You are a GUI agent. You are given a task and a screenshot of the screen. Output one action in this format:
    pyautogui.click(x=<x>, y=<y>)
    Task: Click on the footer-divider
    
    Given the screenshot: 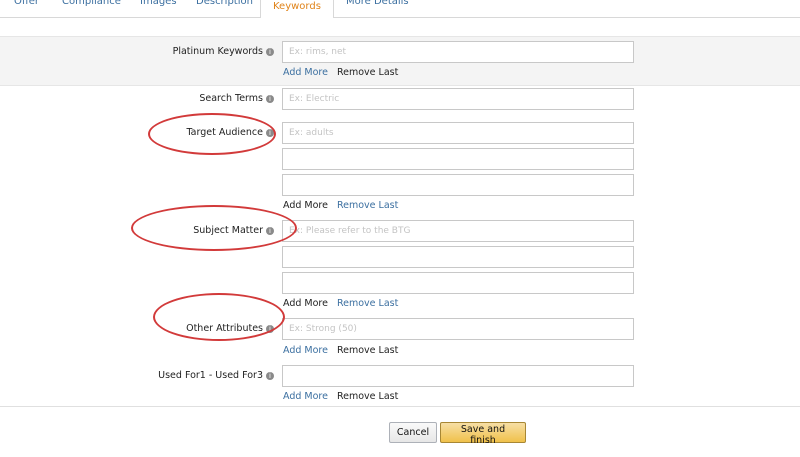 What is the action you would take?
    pyautogui.click(x=400, y=406)
    